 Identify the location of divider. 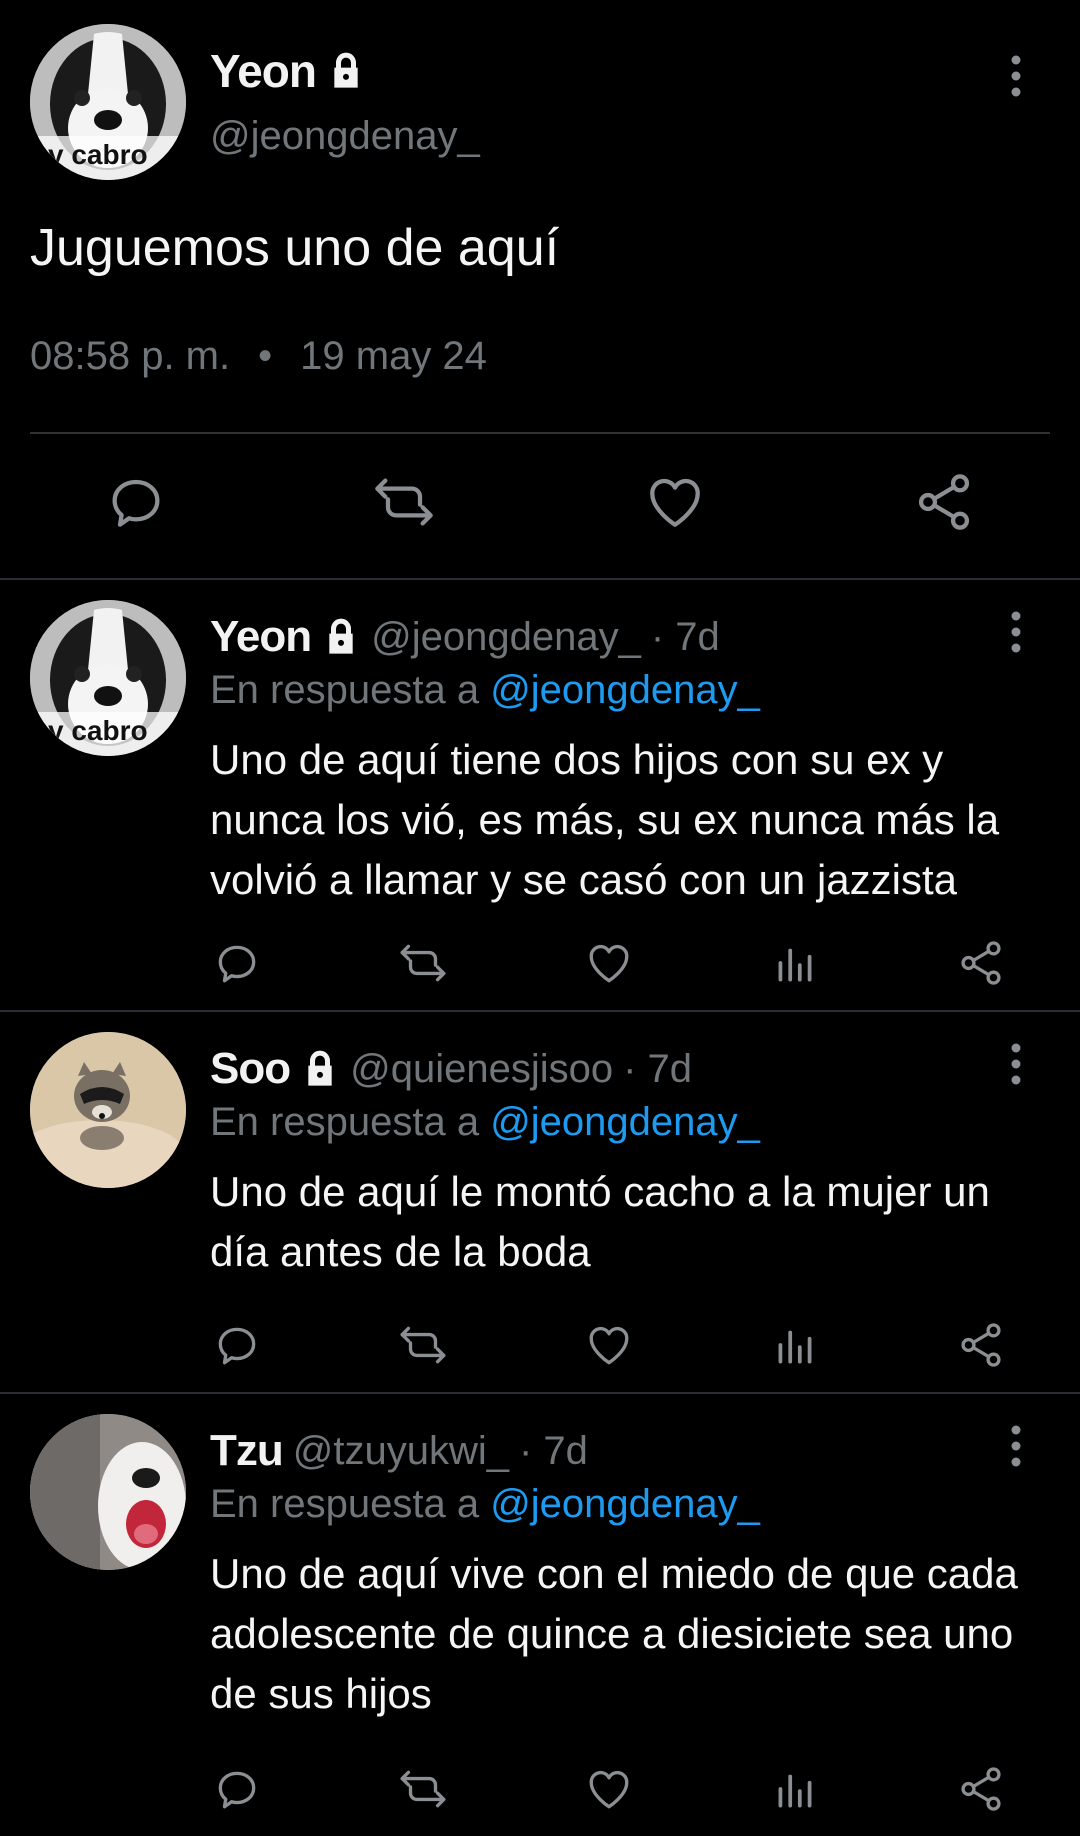
(540, 433).